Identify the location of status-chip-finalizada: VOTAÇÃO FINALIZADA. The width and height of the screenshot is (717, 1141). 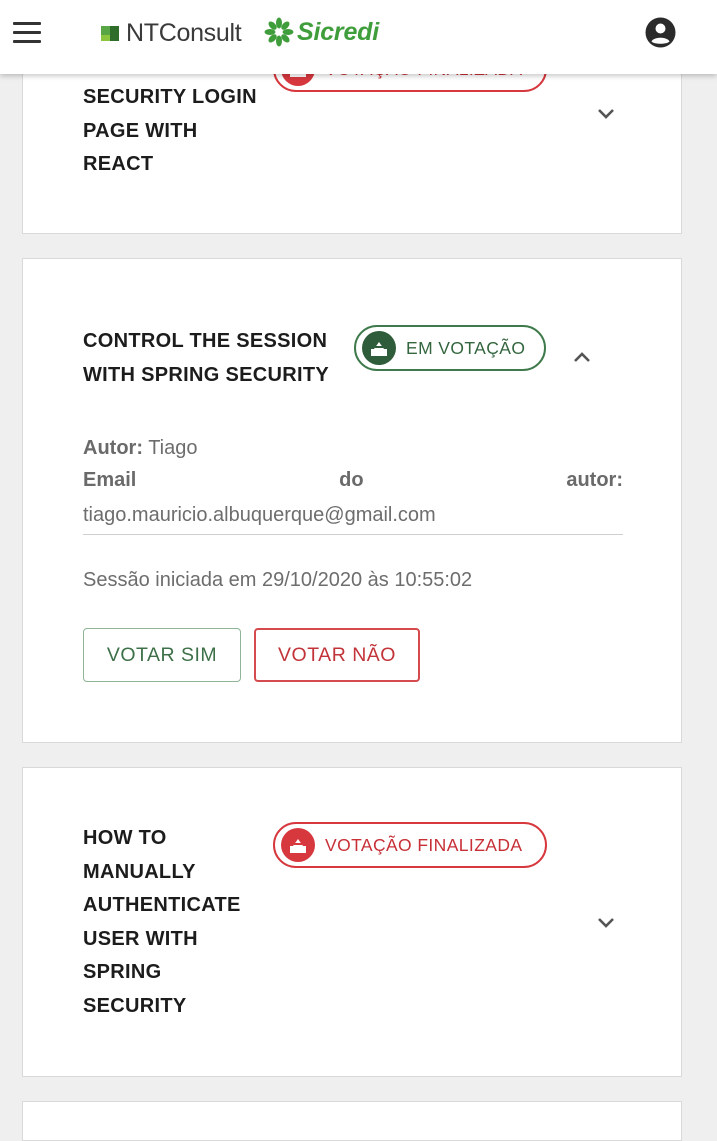
(410, 845).